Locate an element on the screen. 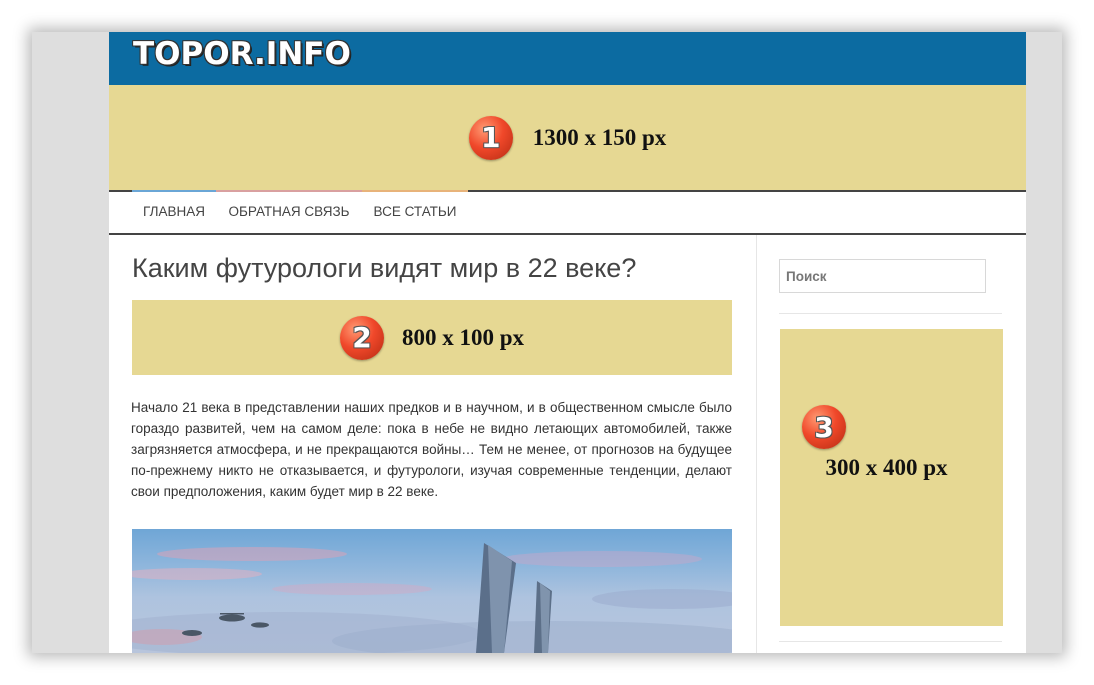  nav-item-label: ВСЕ СТАТЬИ is located at coordinates (415, 211).